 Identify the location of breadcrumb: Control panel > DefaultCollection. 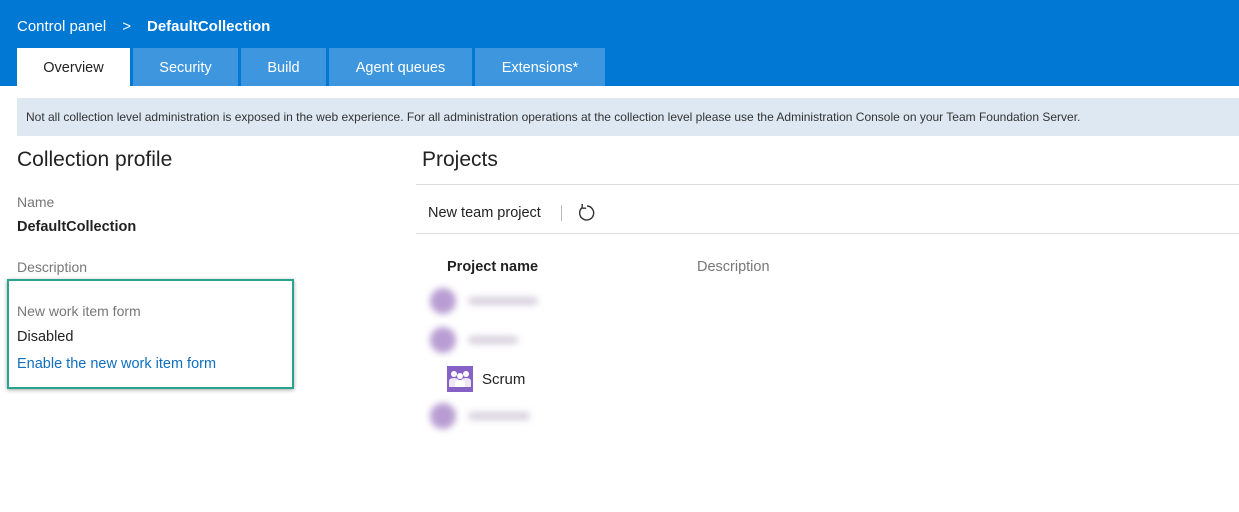
(143, 26).